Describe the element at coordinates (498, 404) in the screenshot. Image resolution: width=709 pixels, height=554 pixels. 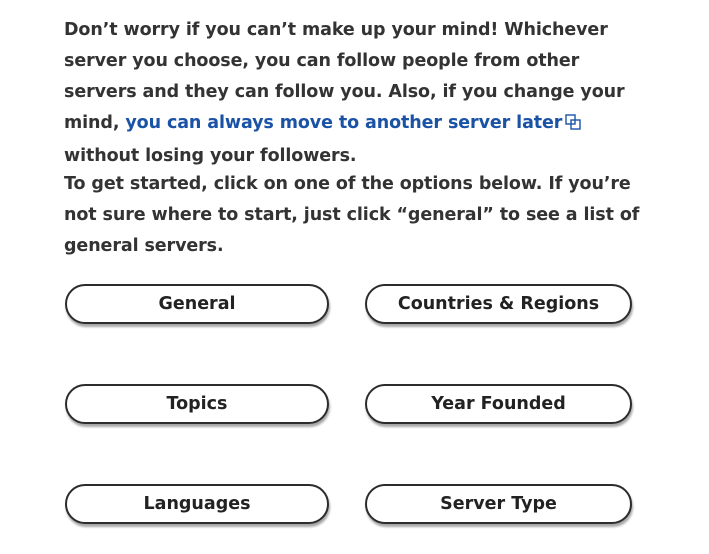
I see `year-founded-button: Year Founded` at that location.